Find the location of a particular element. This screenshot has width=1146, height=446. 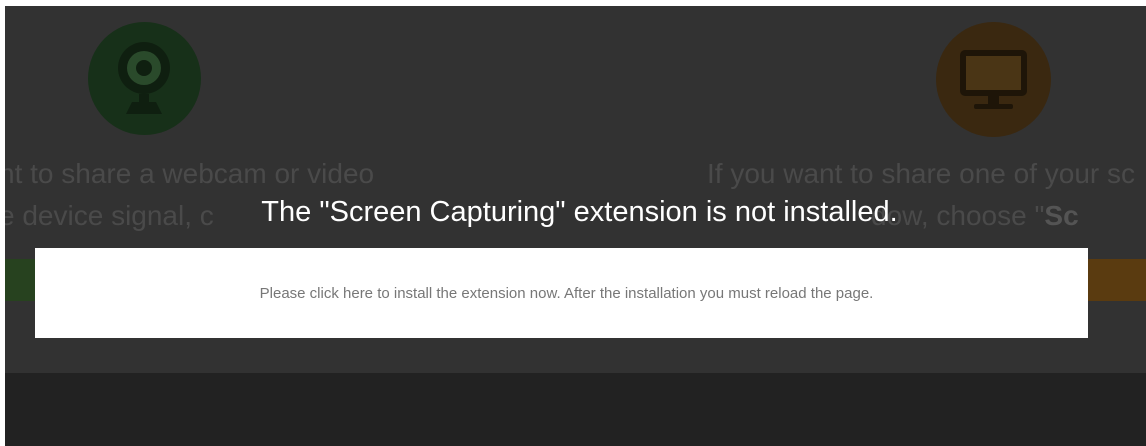

webcam-option-circle is located at coordinates (144, 78).